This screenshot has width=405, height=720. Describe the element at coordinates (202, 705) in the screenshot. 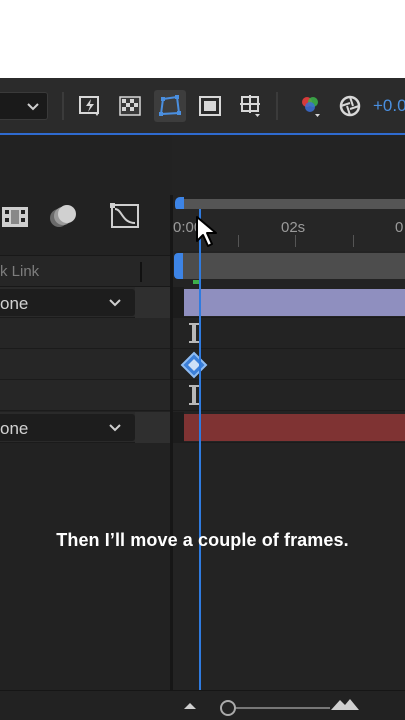

I see `timeline-zoom-bar` at that location.